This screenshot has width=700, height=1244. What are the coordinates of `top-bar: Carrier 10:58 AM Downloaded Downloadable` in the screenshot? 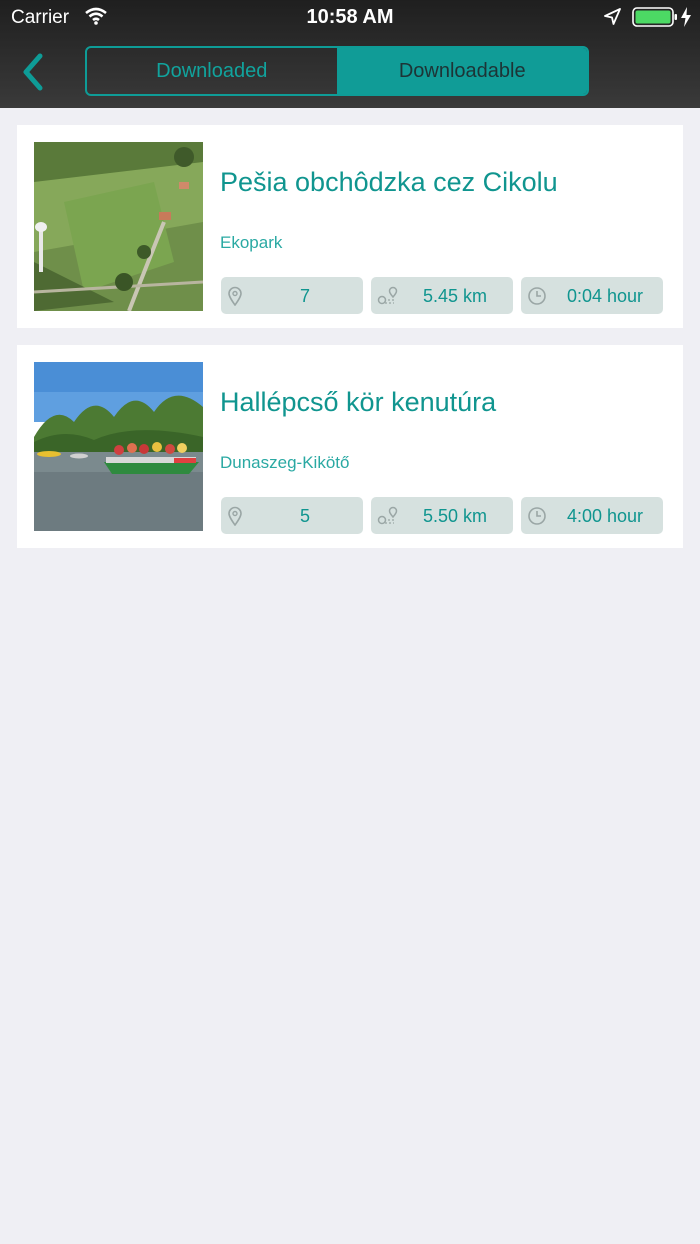 It's located at (350, 54).